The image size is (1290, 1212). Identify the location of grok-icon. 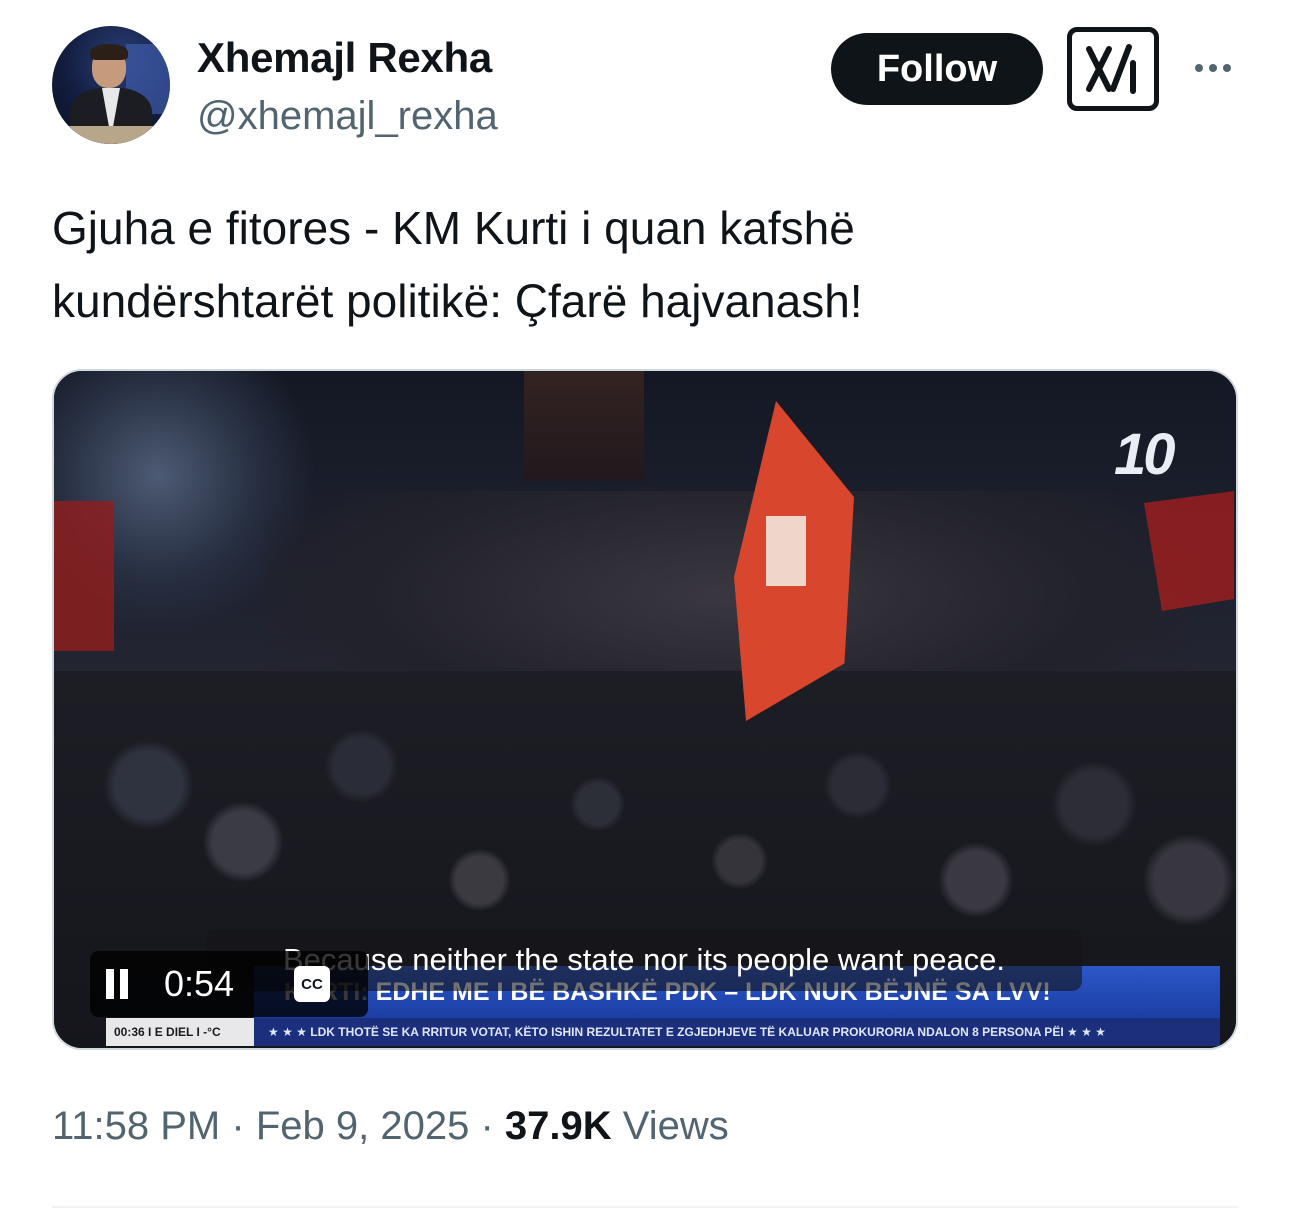
(1111, 69).